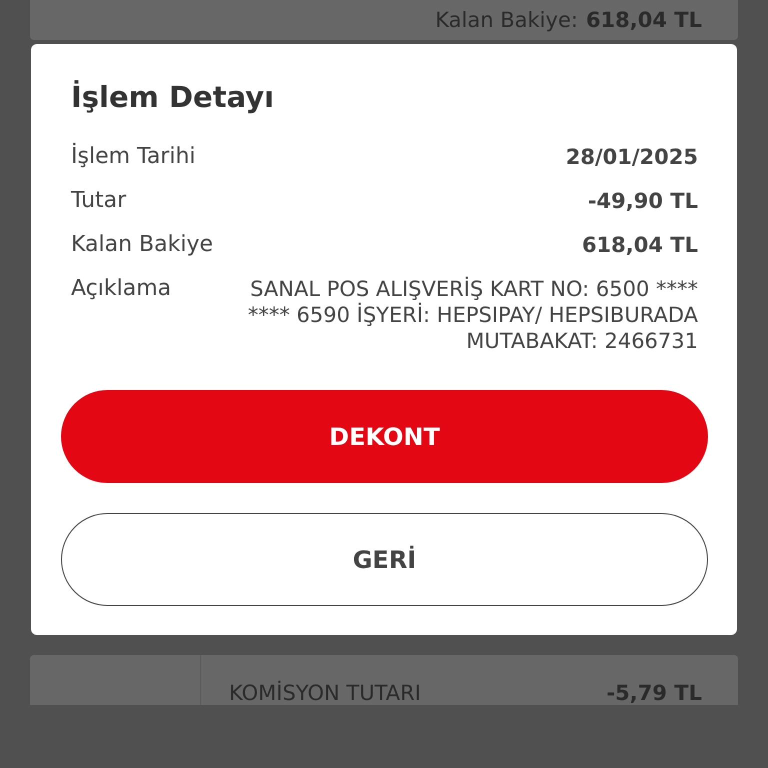 This screenshot has width=768, height=768. Describe the element at coordinates (640, 245) in the screenshot. I see `detail-value: 618,04 TL` at that location.